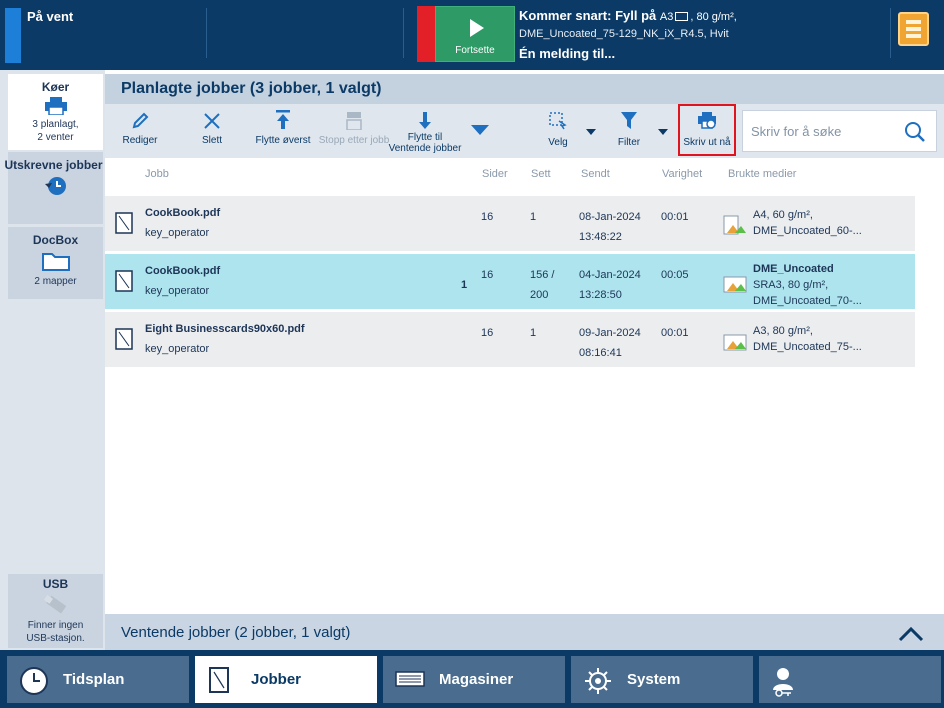  What do you see at coordinates (911, 634) in the screenshot?
I see `chevron-up-icon` at bounding box center [911, 634].